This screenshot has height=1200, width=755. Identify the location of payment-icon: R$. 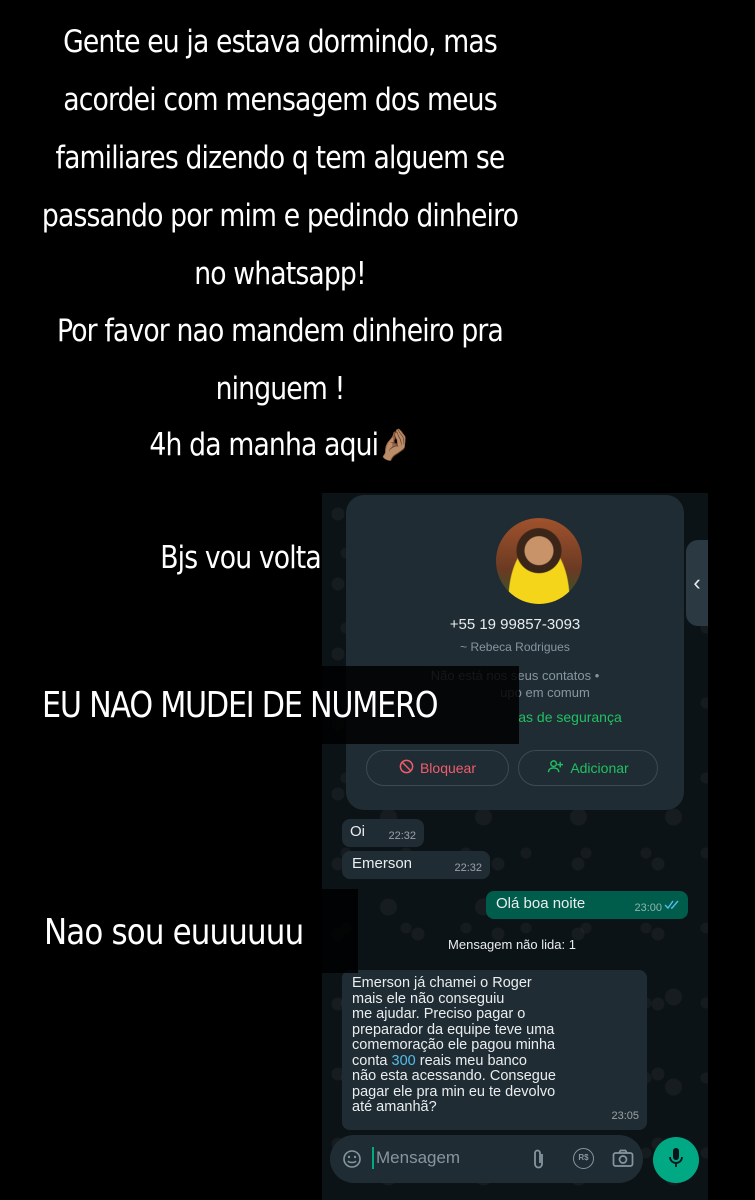
(583, 1158).